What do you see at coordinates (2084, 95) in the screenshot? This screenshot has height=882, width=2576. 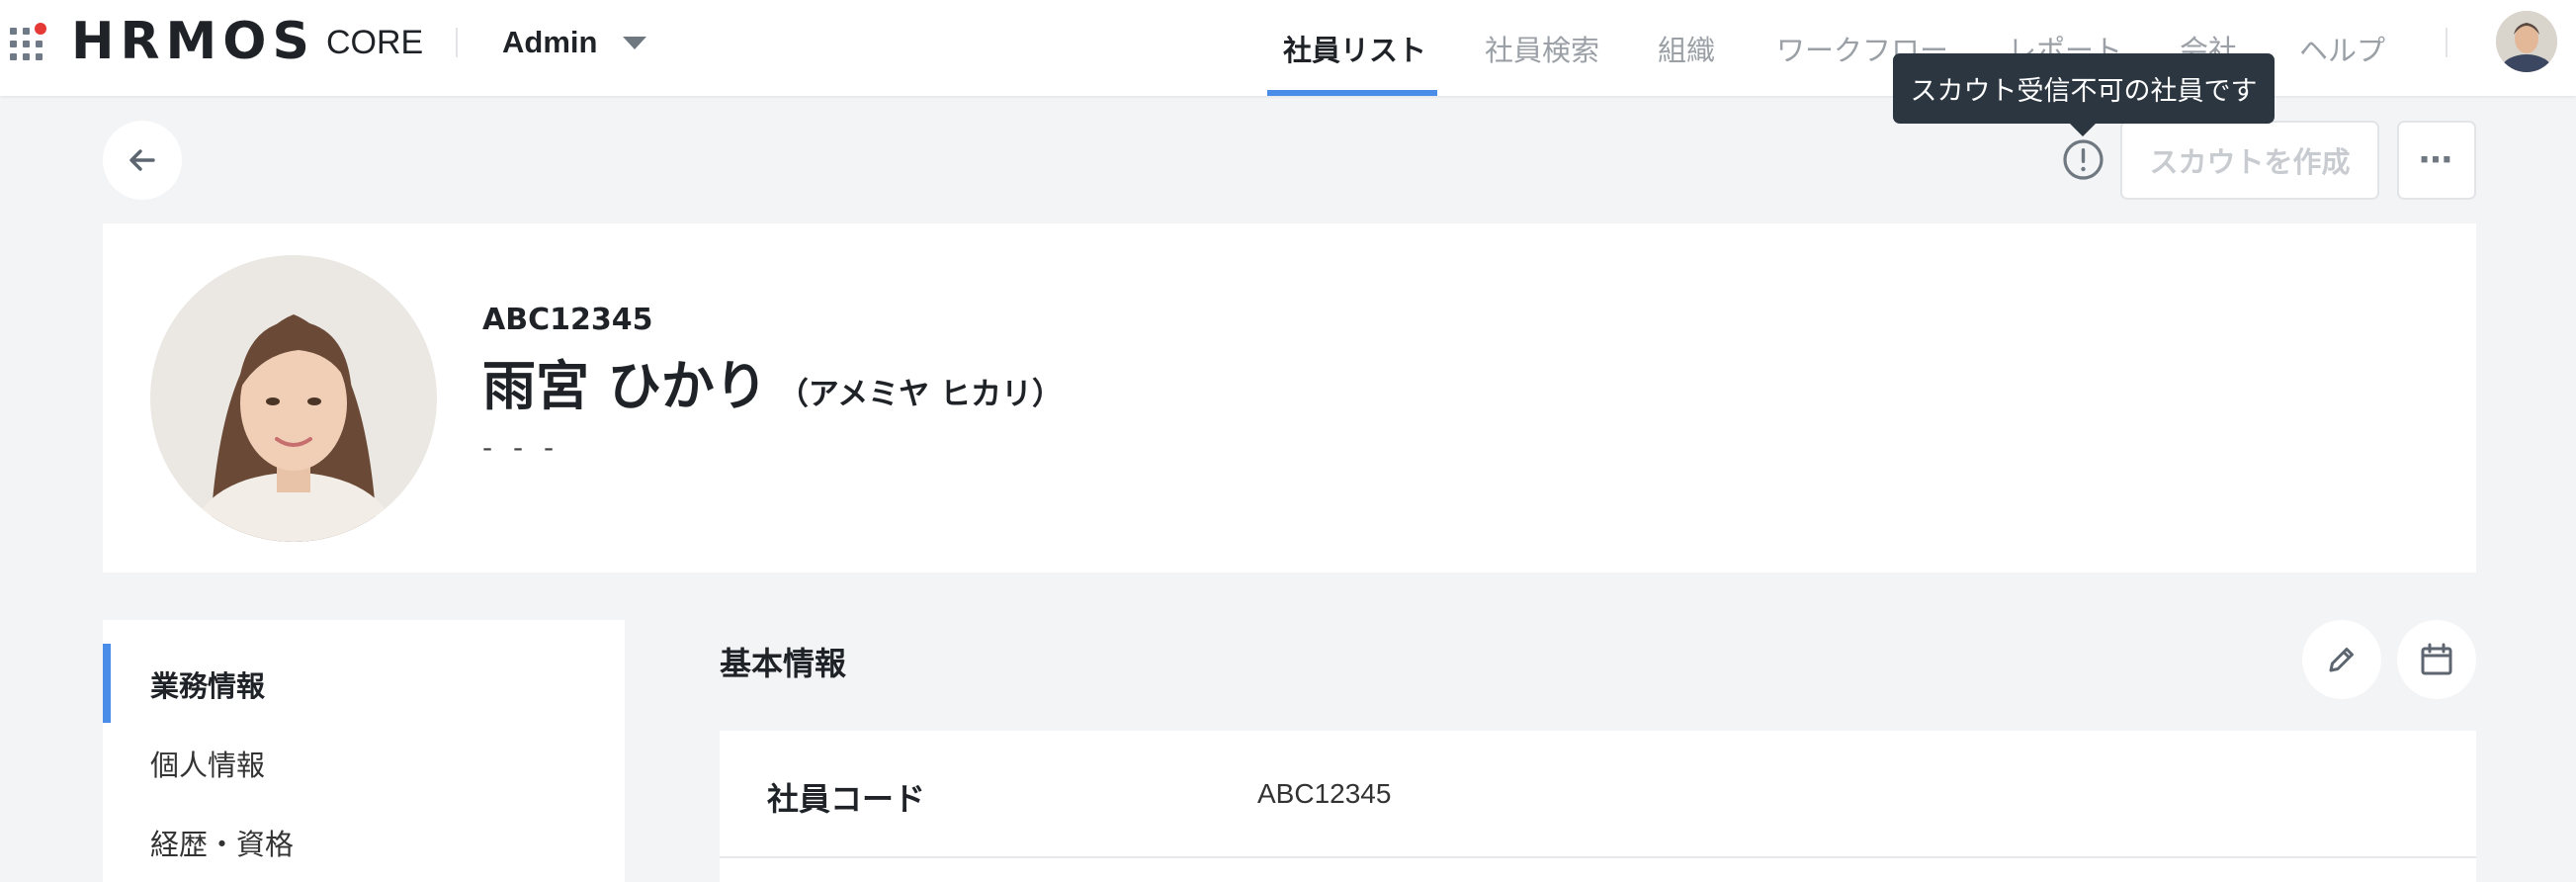 I see `scout-disabled-tooltip: スカウト受信不可の社員です` at bounding box center [2084, 95].